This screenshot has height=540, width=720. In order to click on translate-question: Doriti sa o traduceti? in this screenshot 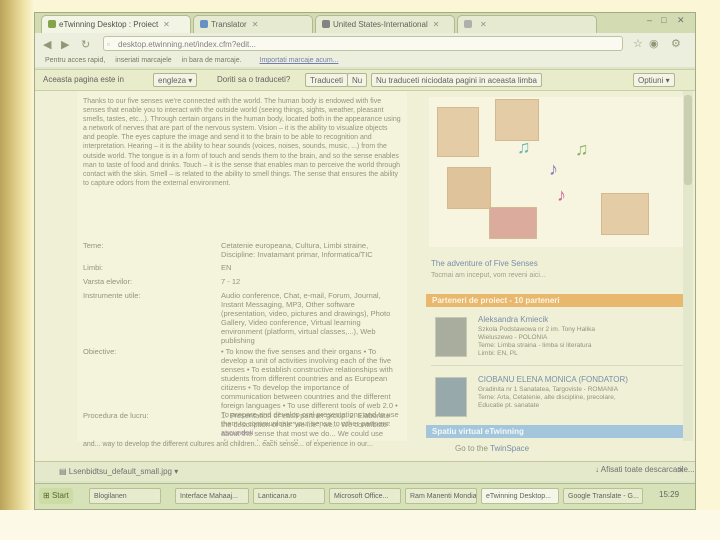, I will do `click(254, 79)`.